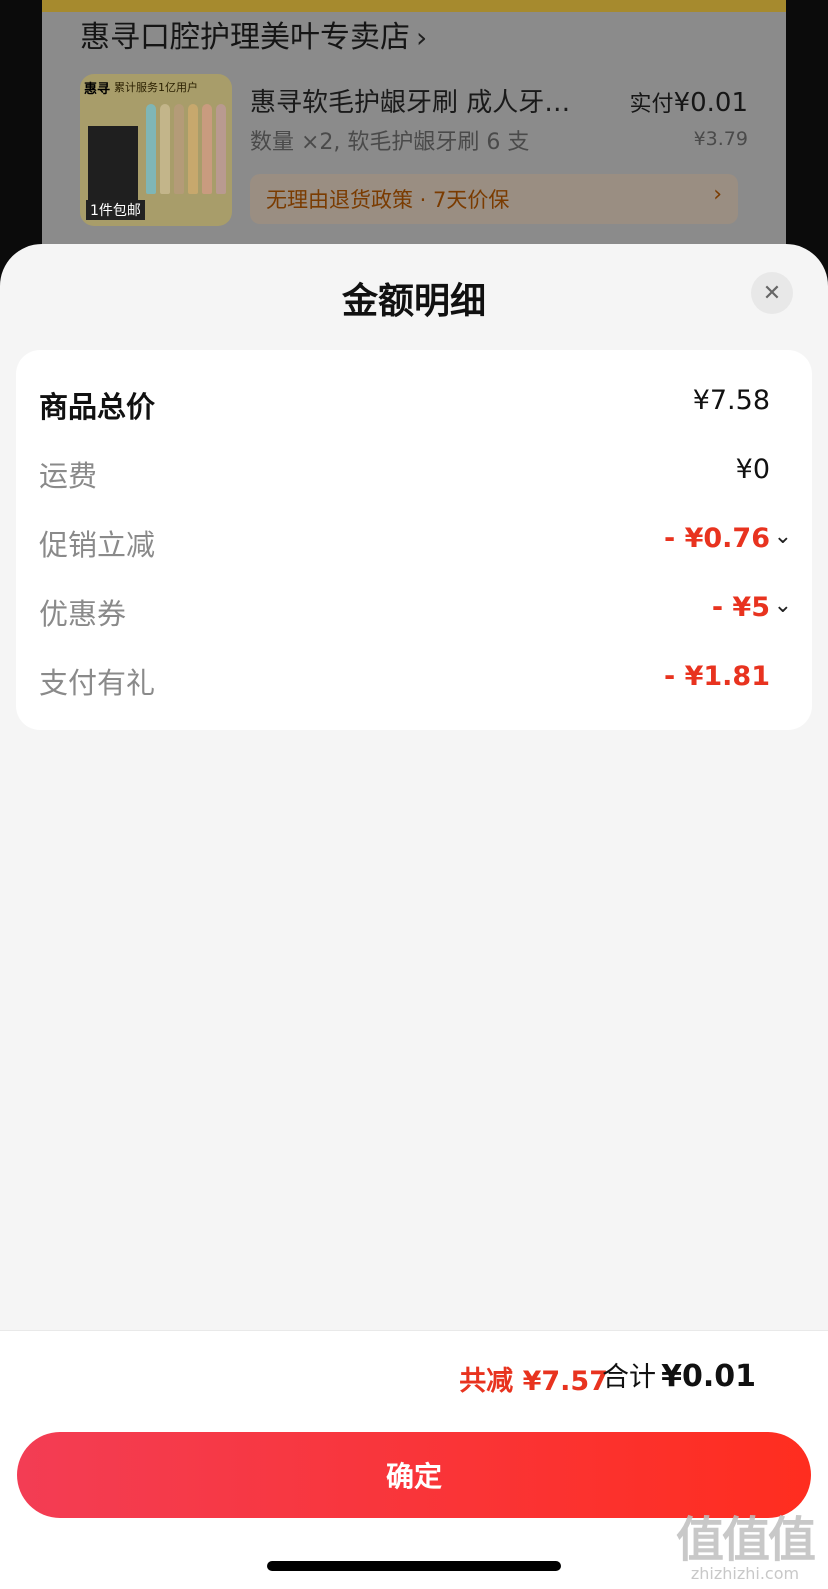 The width and height of the screenshot is (828, 1589). Describe the element at coordinates (651, 104) in the screenshot. I see `paid-label: 实付` at that location.